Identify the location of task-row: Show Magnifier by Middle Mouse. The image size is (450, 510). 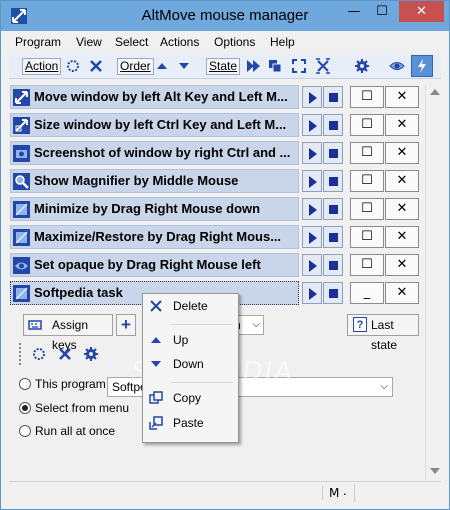
(154, 181).